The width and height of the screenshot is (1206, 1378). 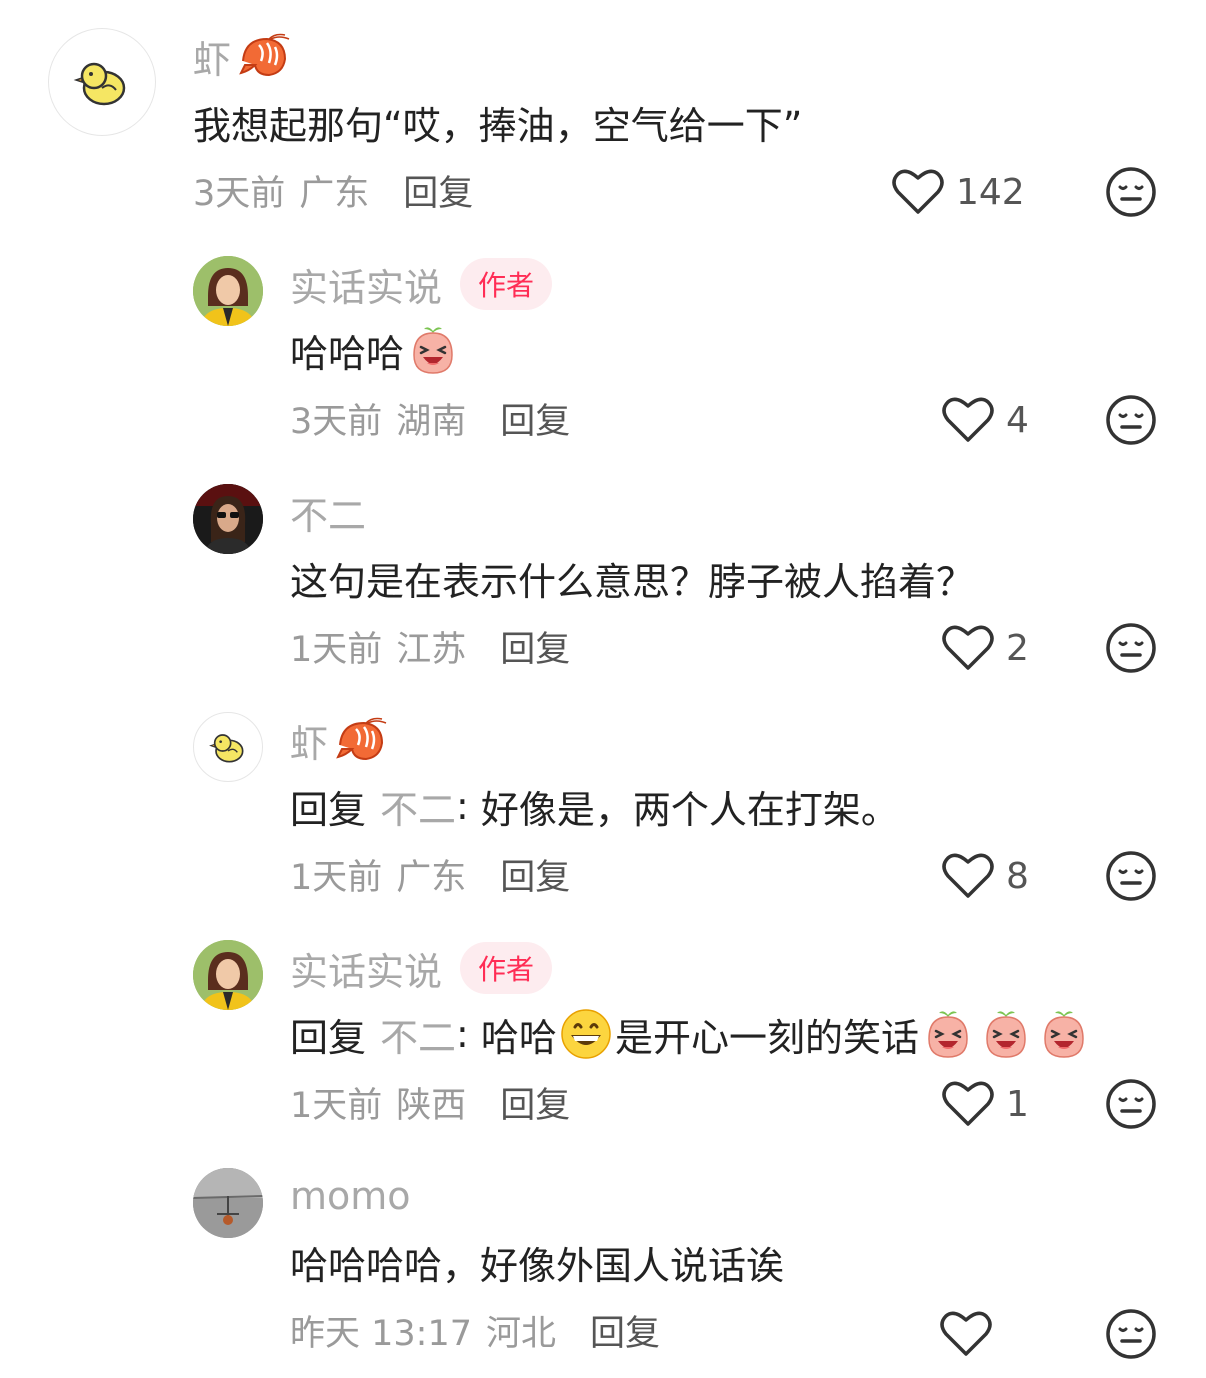 What do you see at coordinates (381, 1333) in the screenshot?
I see `comment-time: 昨天 13:17` at bounding box center [381, 1333].